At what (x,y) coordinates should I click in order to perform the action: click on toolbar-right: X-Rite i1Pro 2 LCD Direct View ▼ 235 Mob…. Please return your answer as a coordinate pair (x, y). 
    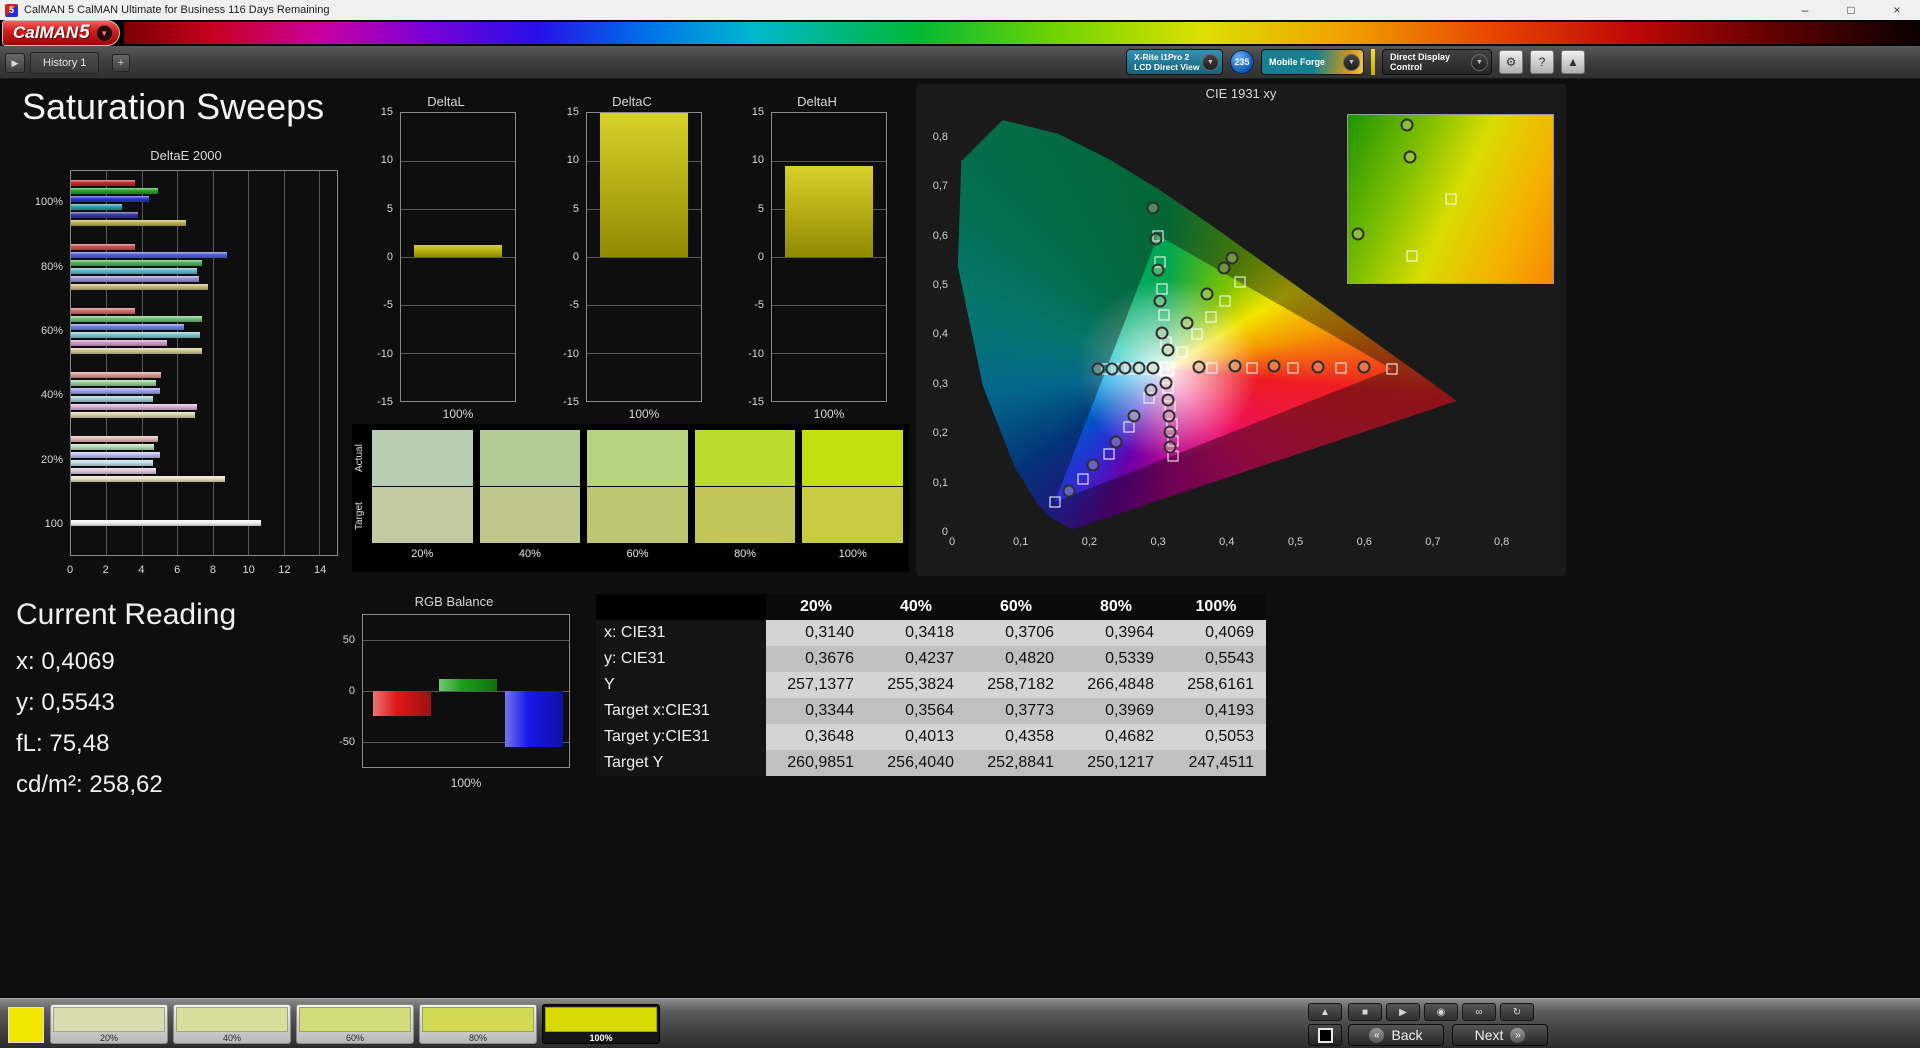
    Looking at the image, I should click on (1355, 62).